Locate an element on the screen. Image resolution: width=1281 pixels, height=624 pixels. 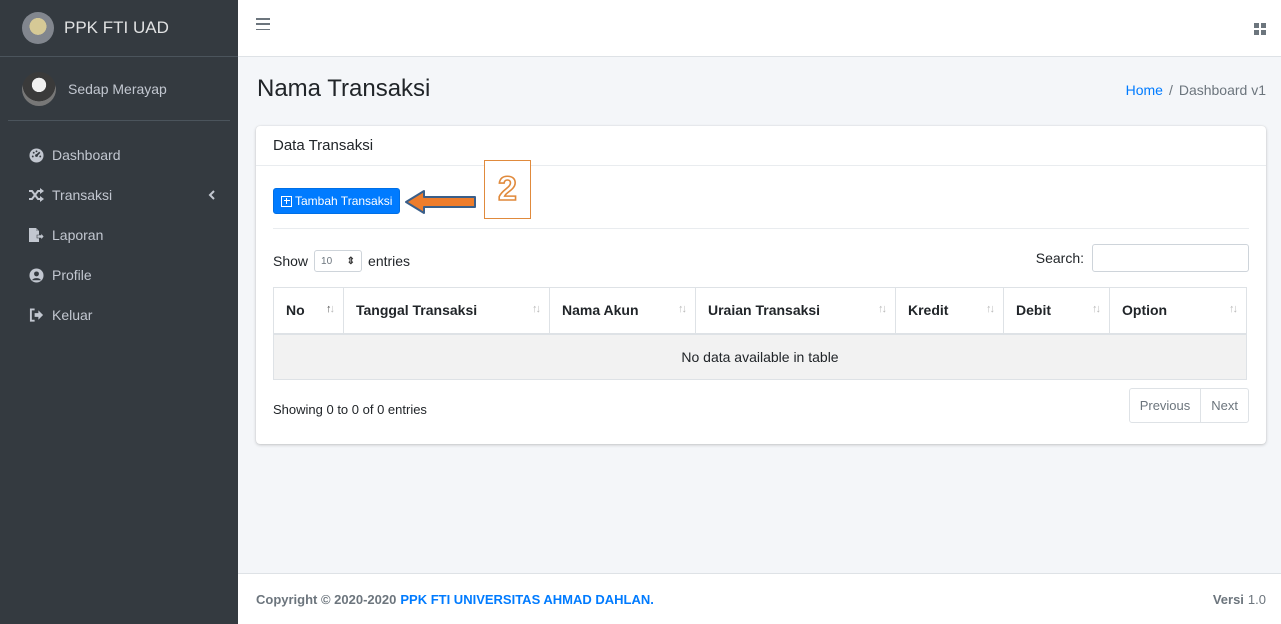
user-panel: Sedap Merayap is located at coordinates (119, 89).